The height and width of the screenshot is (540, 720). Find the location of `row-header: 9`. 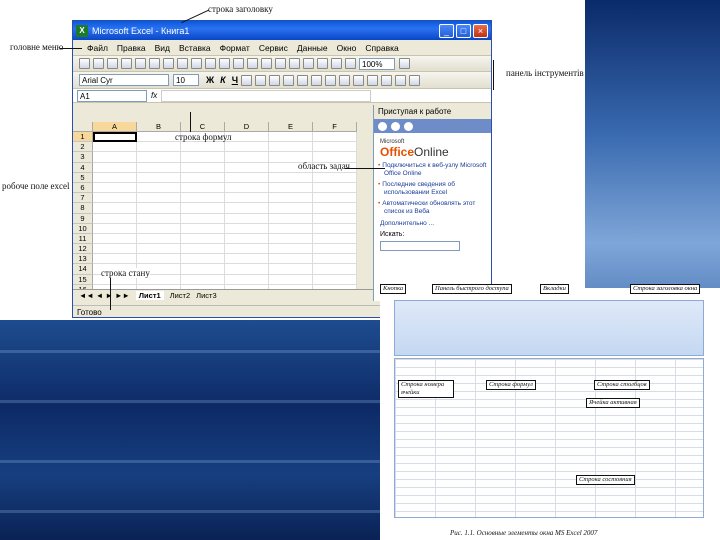

row-header: 9 is located at coordinates (83, 218).